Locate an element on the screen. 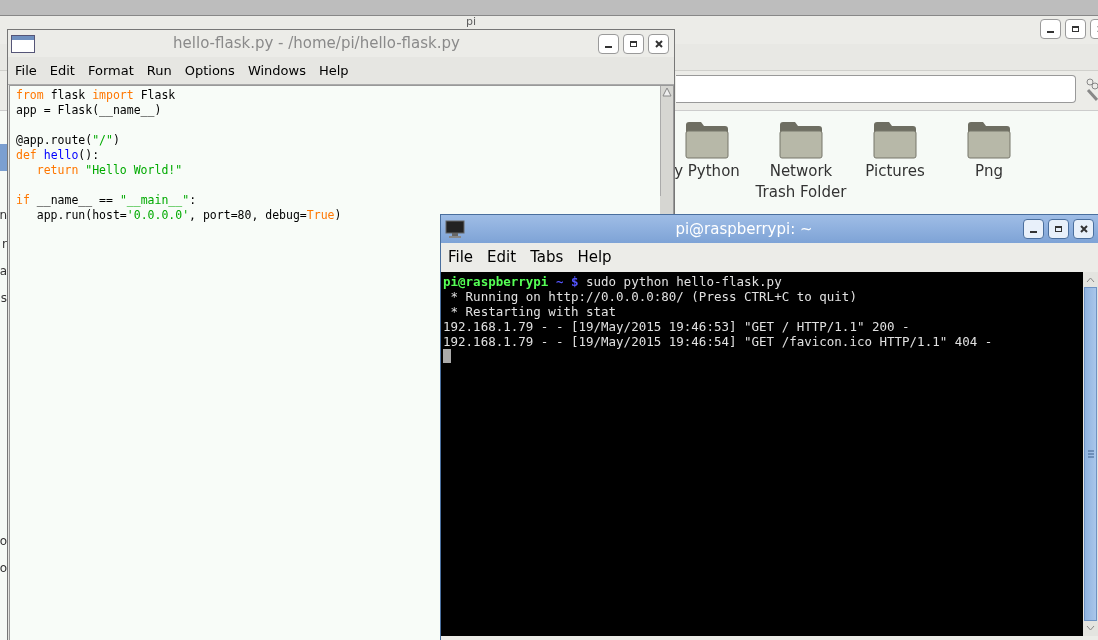 This screenshot has width=1098, height=640. code-line: if __name__ == "__main__": is located at coordinates (106, 200).